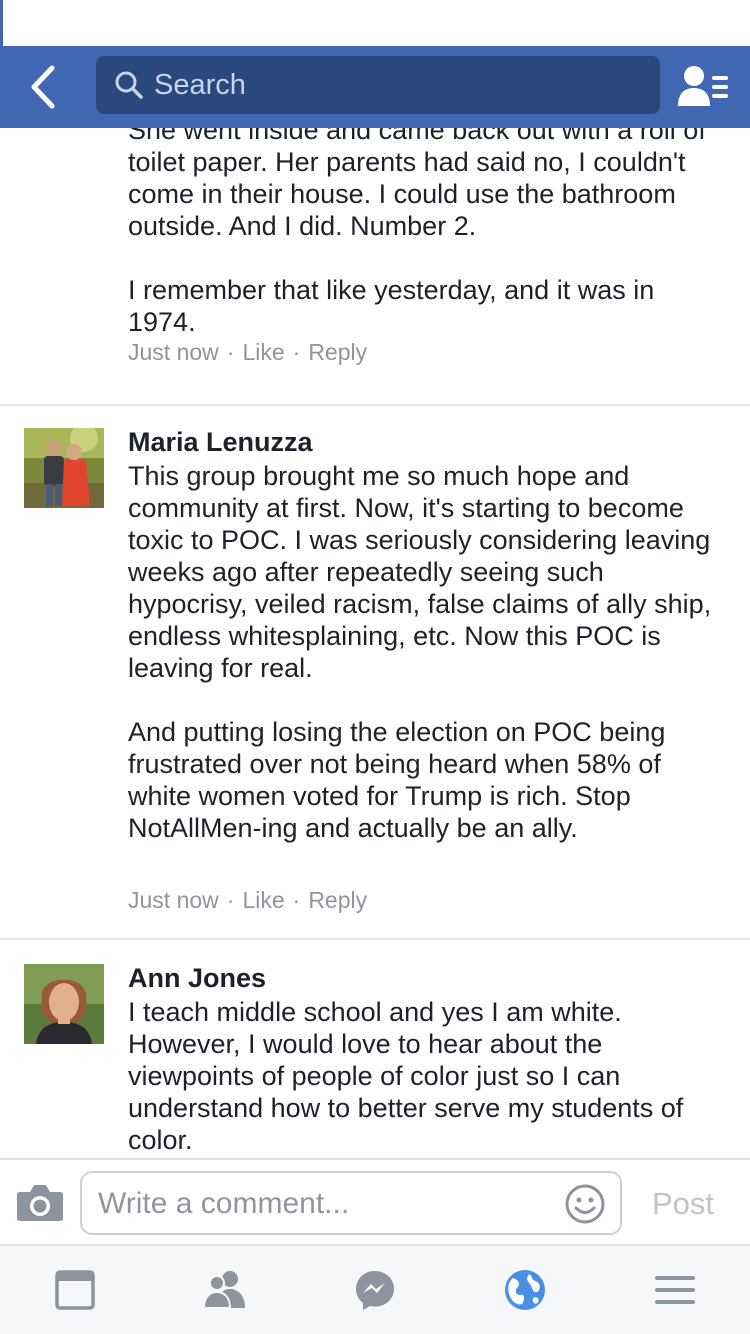  Describe the element at coordinates (683, 1204) in the screenshot. I see `post-button: Post` at that location.